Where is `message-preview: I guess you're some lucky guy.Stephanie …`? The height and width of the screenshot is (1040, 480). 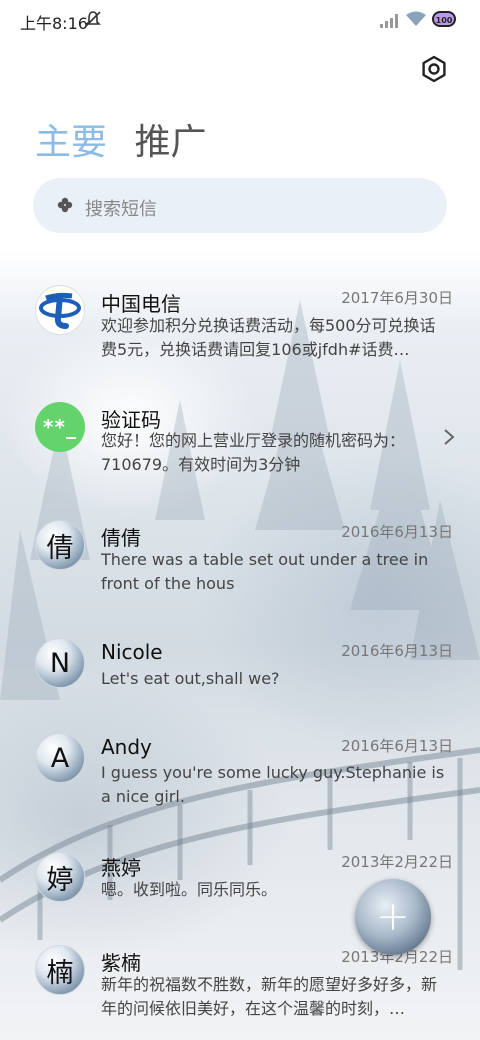 message-preview: I guess you're some lucky guy.Stephanie … is located at coordinates (273, 784).